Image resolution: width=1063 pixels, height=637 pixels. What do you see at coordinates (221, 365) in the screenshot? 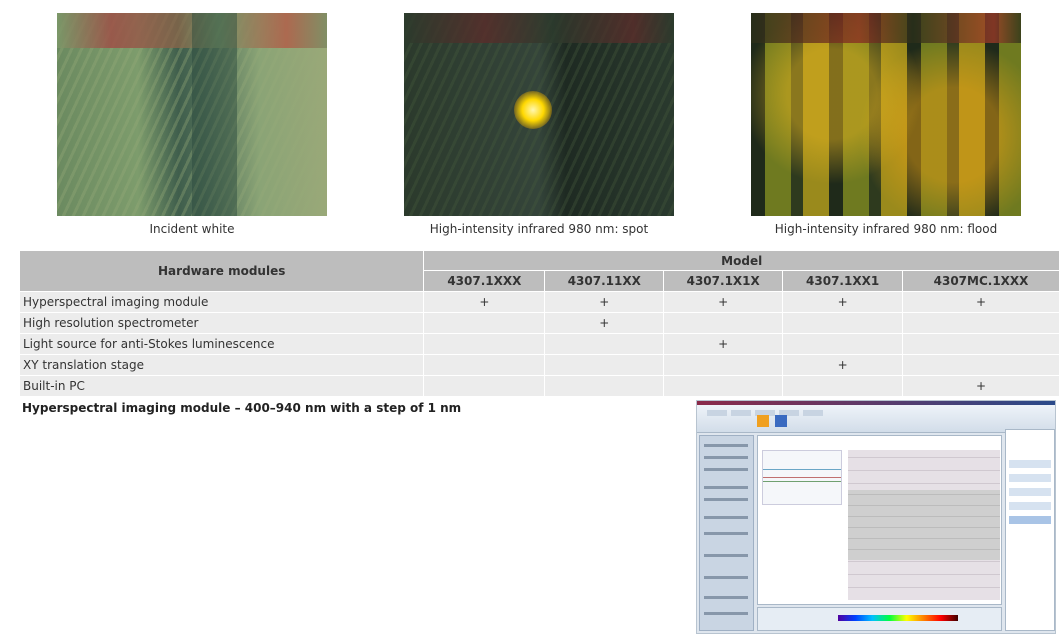
I see `row-label: XY translation stage` at bounding box center [221, 365].